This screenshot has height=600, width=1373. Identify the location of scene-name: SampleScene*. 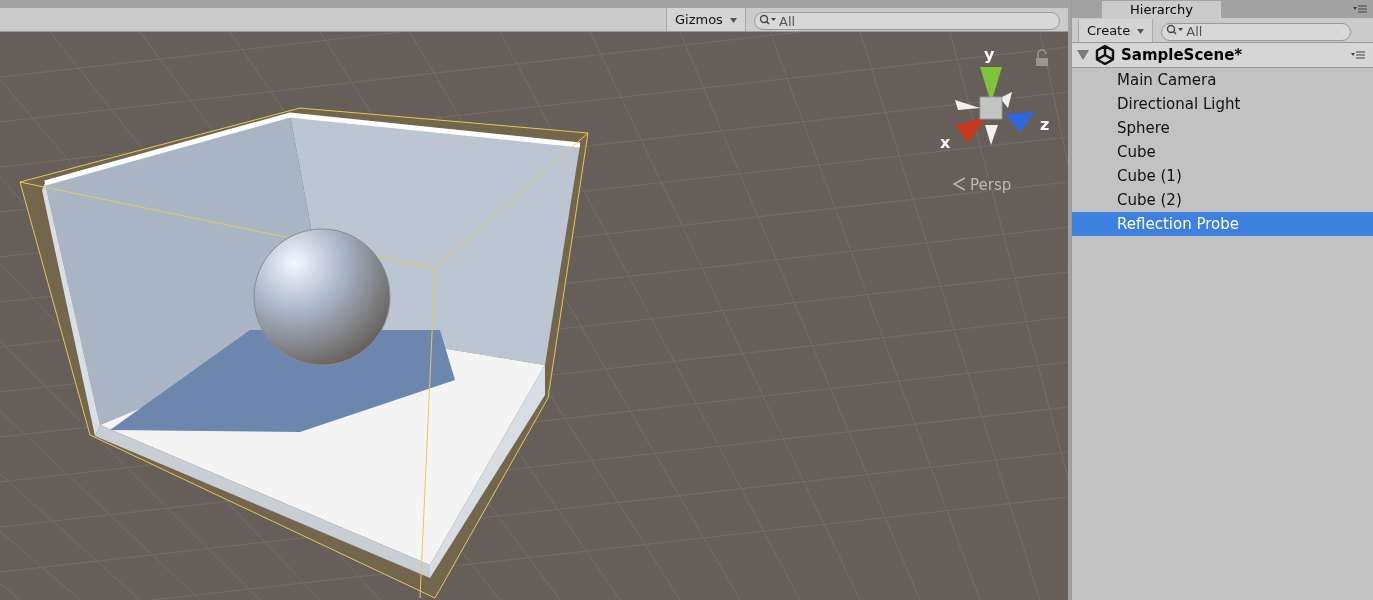
(1182, 55).